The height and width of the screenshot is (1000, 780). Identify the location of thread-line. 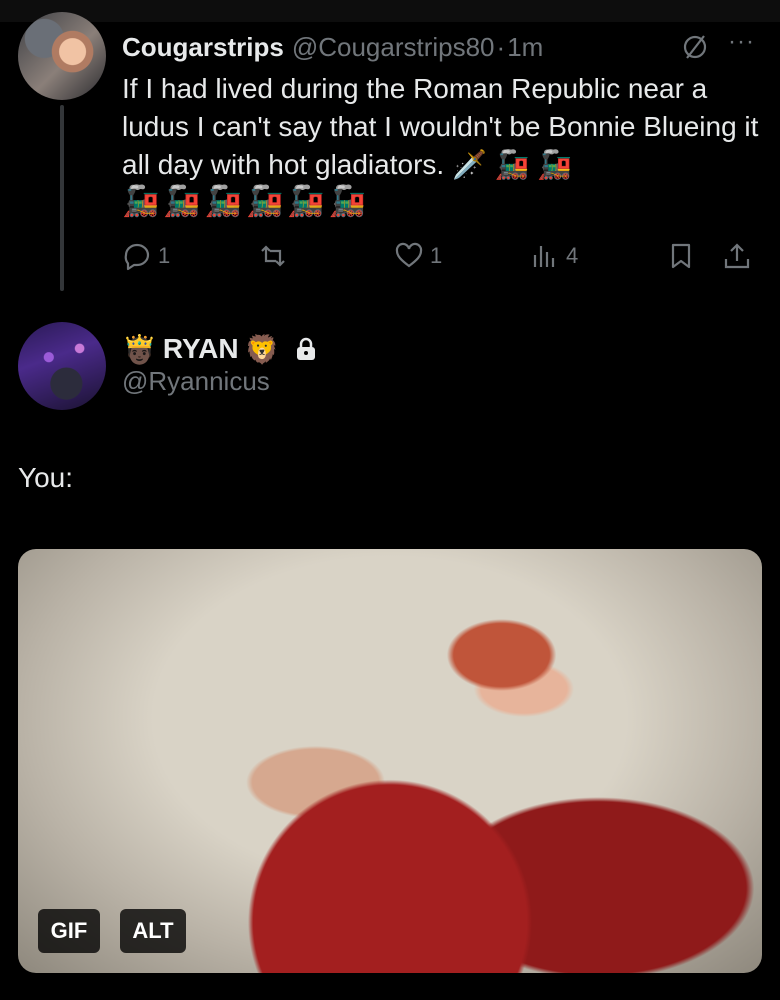
(62, 198).